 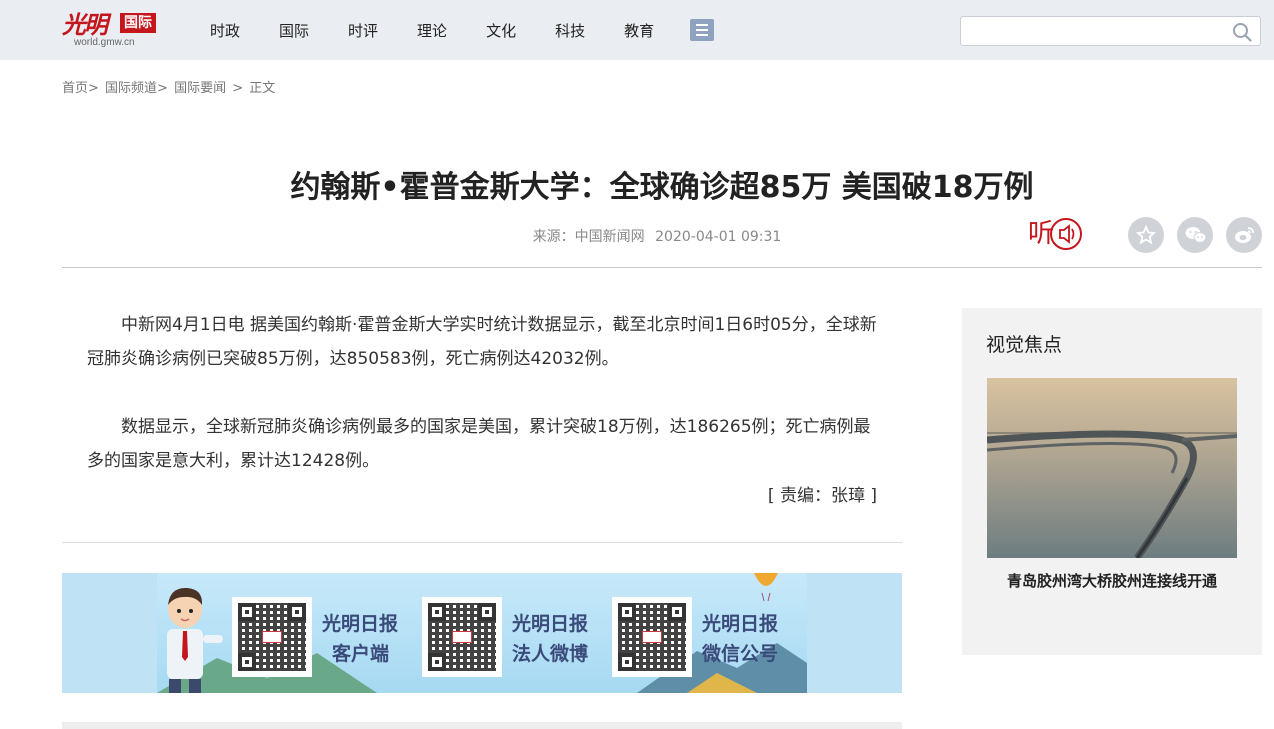 What do you see at coordinates (432, 30) in the screenshot?
I see `nav-item-theory: 理论` at bounding box center [432, 30].